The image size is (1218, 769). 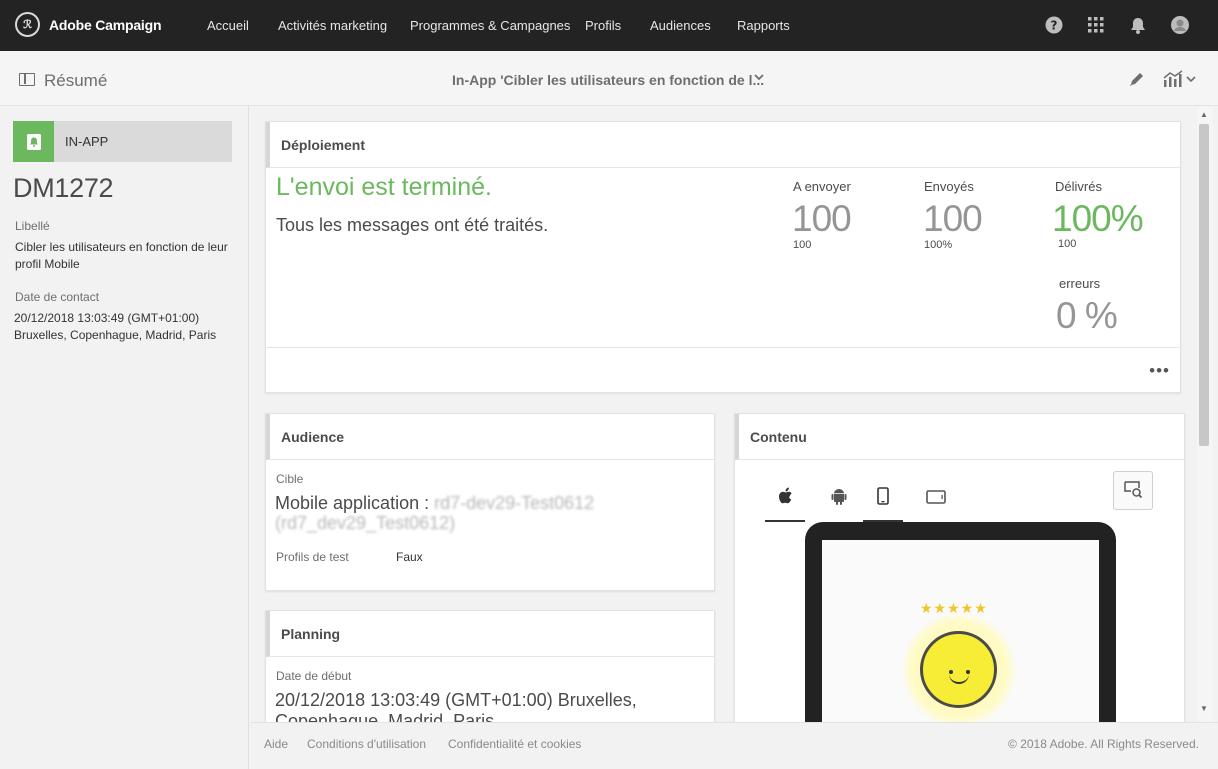 What do you see at coordinates (1204, 708) in the screenshot?
I see `scroll-down-arrow-icon: ▼` at bounding box center [1204, 708].